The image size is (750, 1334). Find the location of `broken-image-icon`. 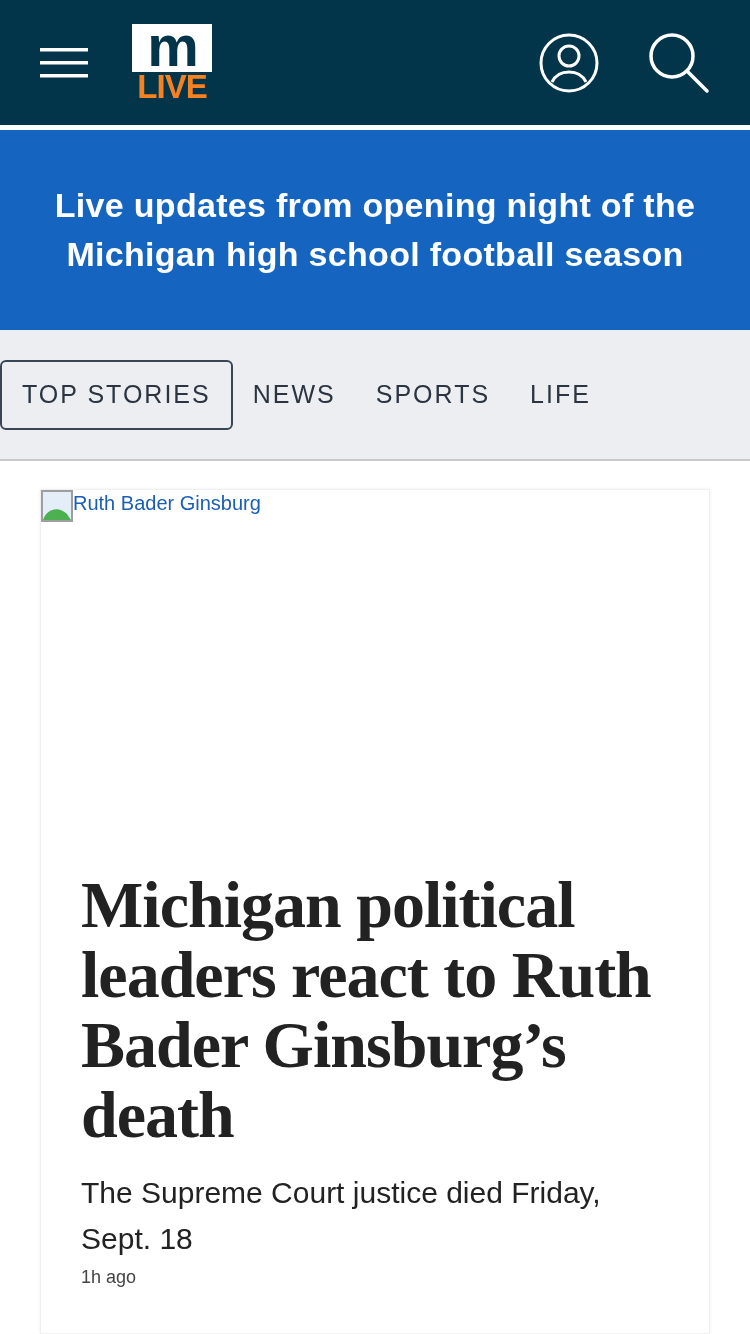

broken-image-icon is located at coordinates (57, 506).